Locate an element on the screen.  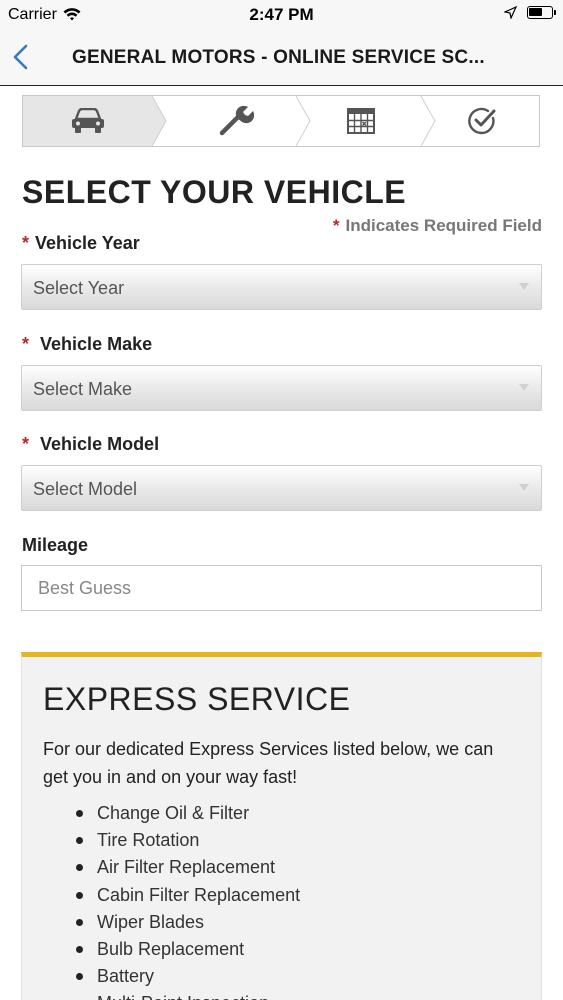
list-item: Battery is located at coordinates (187, 976).